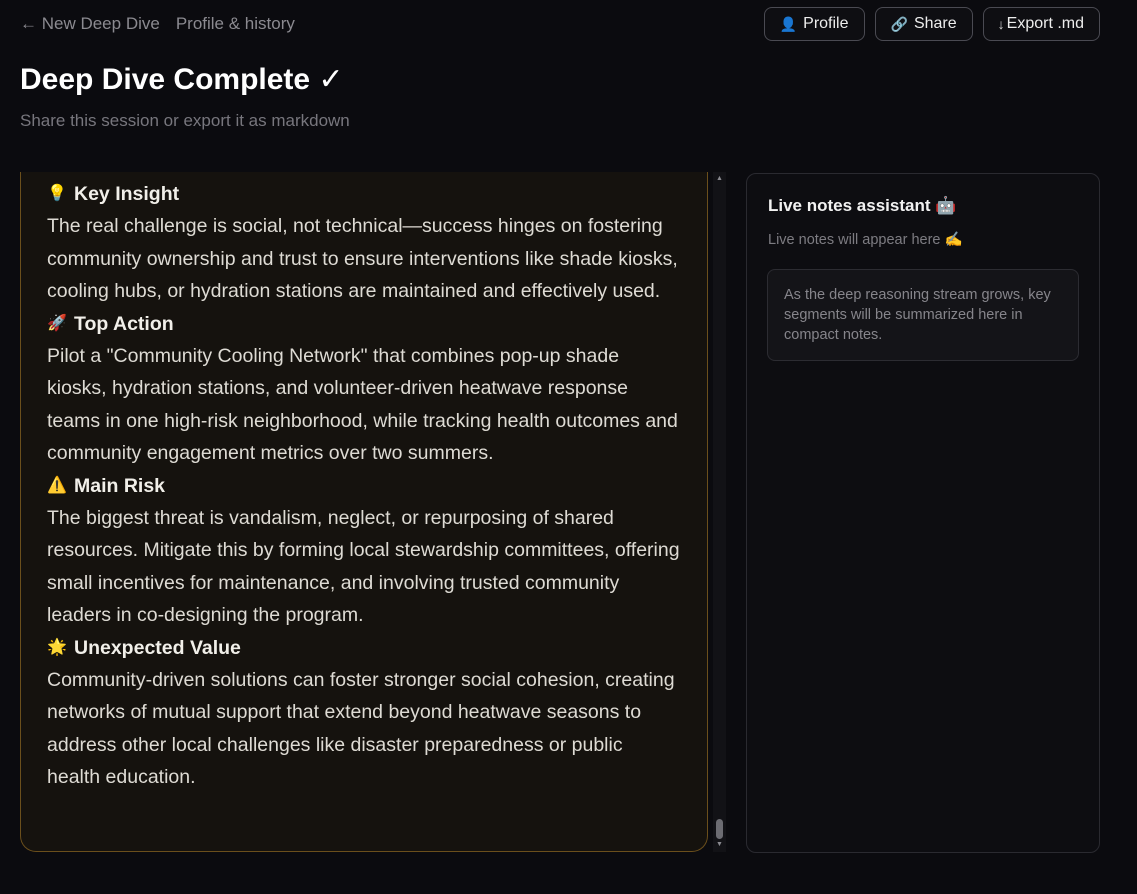 The height and width of the screenshot is (894, 1137). What do you see at coordinates (124, 323) in the screenshot?
I see `section-heading: Top Action` at bounding box center [124, 323].